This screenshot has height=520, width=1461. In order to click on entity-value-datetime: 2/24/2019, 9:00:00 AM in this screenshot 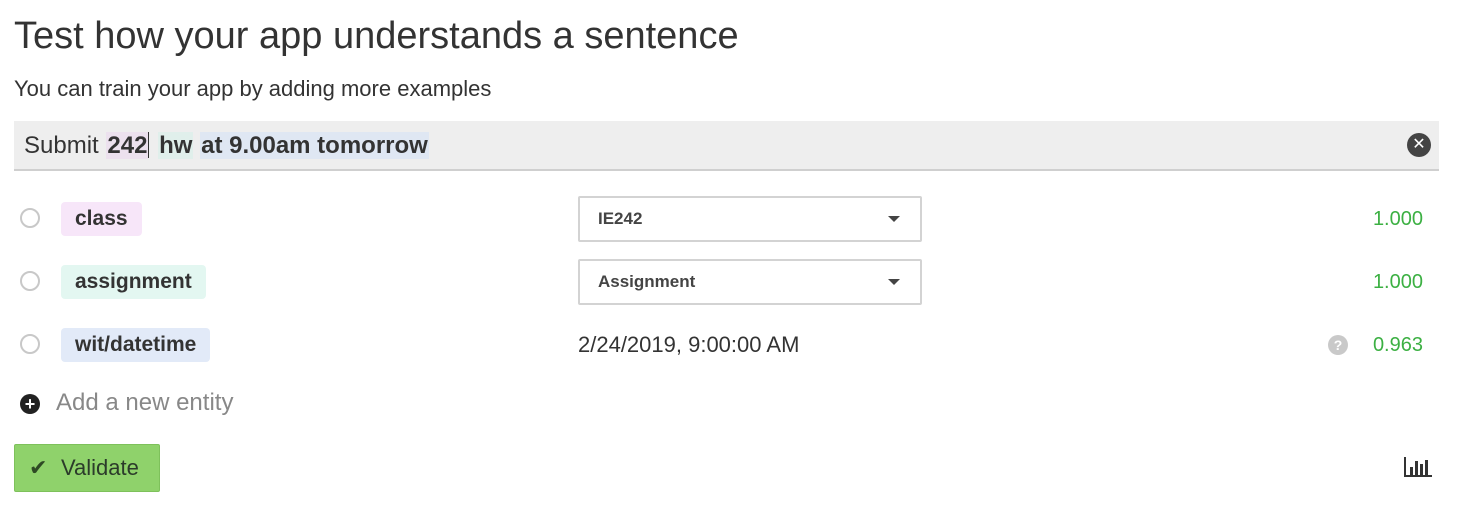, I will do `click(689, 344)`.